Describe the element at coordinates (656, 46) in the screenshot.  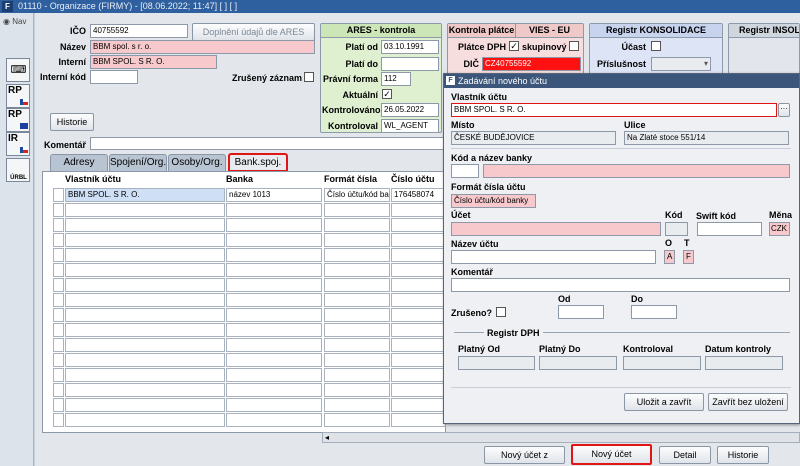
I see `ucast-checkbox` at that location.